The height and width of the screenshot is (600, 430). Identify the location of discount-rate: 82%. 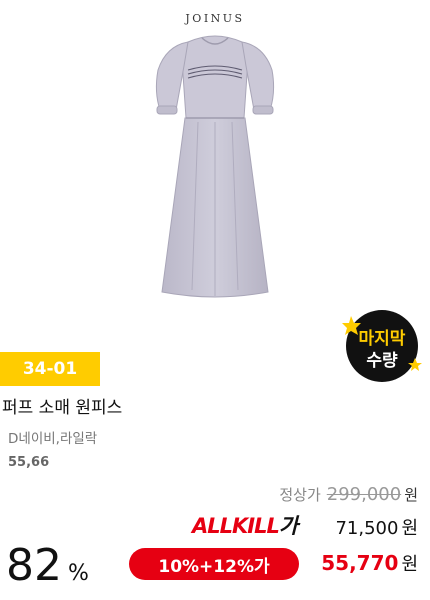
(47, 565).